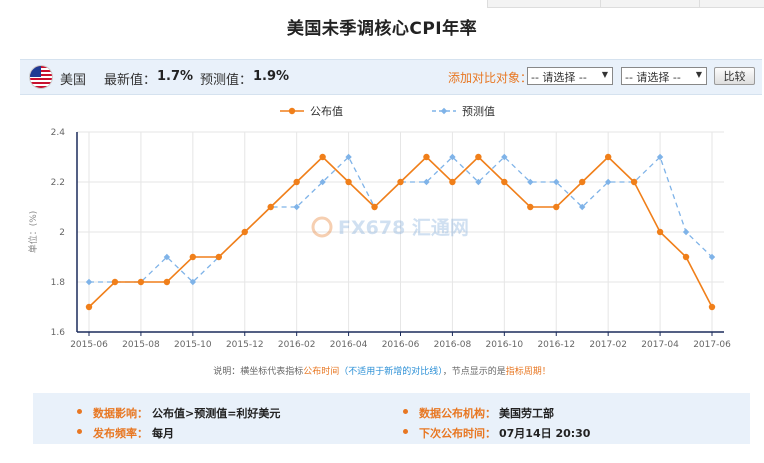 The width and height of the screenshot is (764, 463). I want to click on compare-select-1-value: -- 请选择 --, so click(559, 77).